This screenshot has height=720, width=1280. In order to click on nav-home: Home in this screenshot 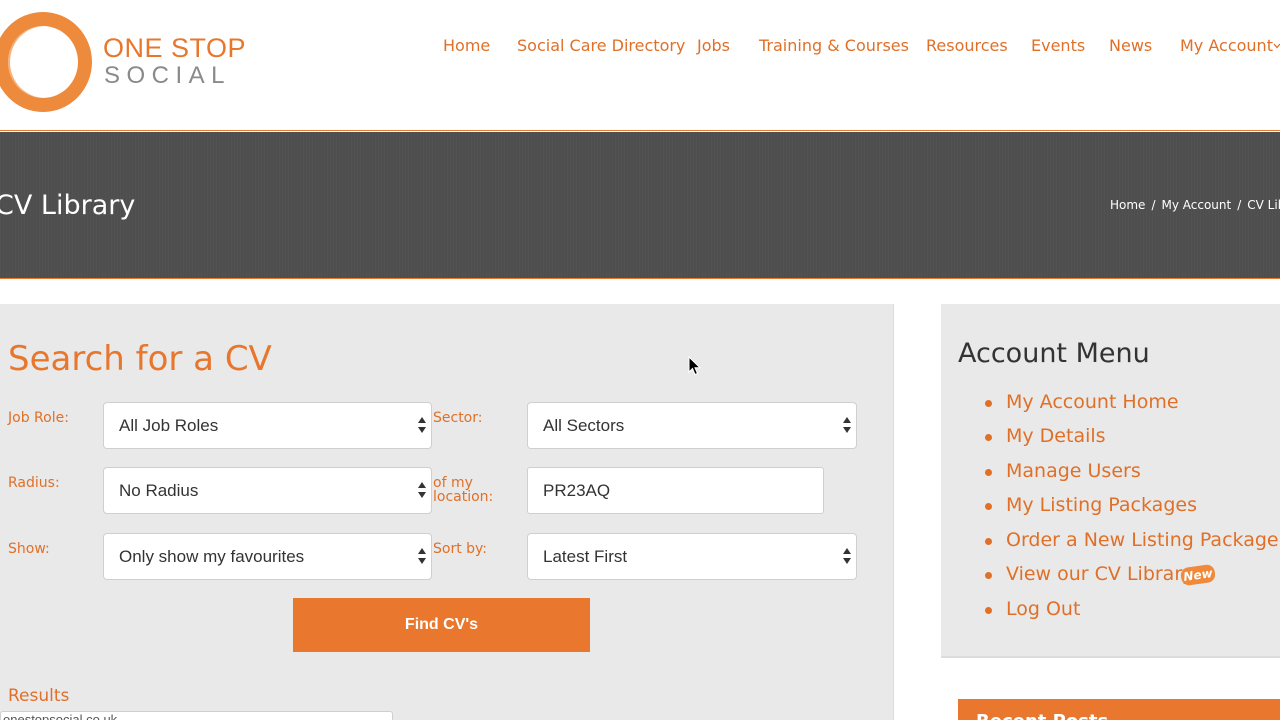, I will do `click(466, 45)`.